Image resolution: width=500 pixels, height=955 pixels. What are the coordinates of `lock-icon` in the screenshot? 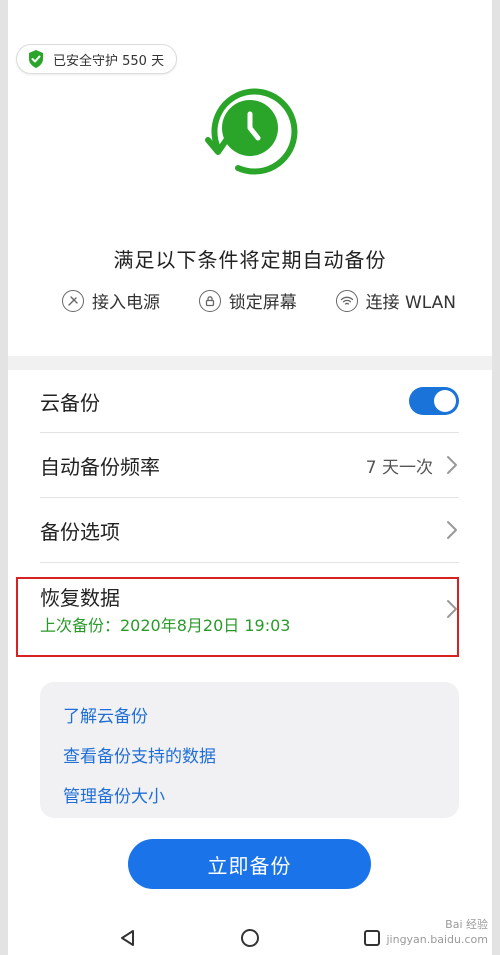 It's located at (209, 300).